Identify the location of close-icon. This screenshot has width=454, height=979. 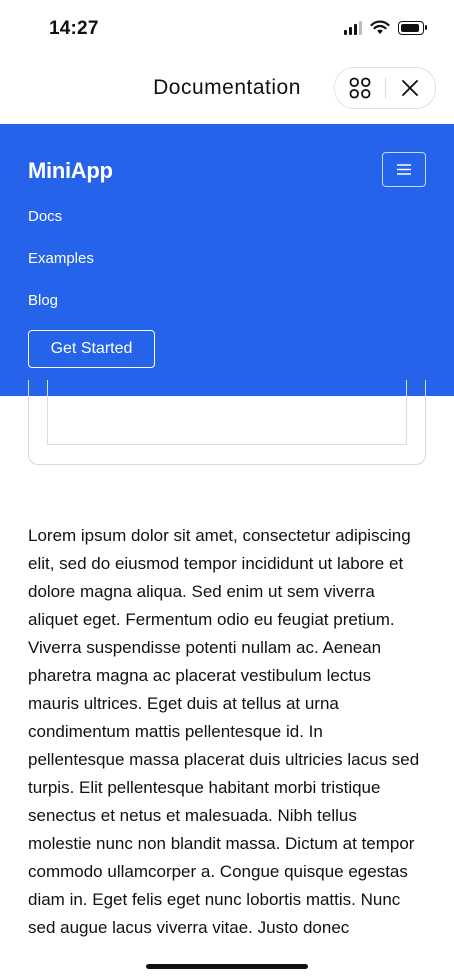
(410, 88).